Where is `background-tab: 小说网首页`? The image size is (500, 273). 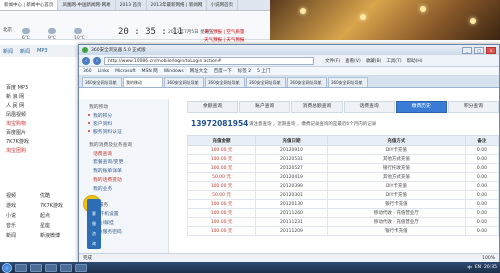 background-tab: 小说网首页 is located at coordinates (223, 5).